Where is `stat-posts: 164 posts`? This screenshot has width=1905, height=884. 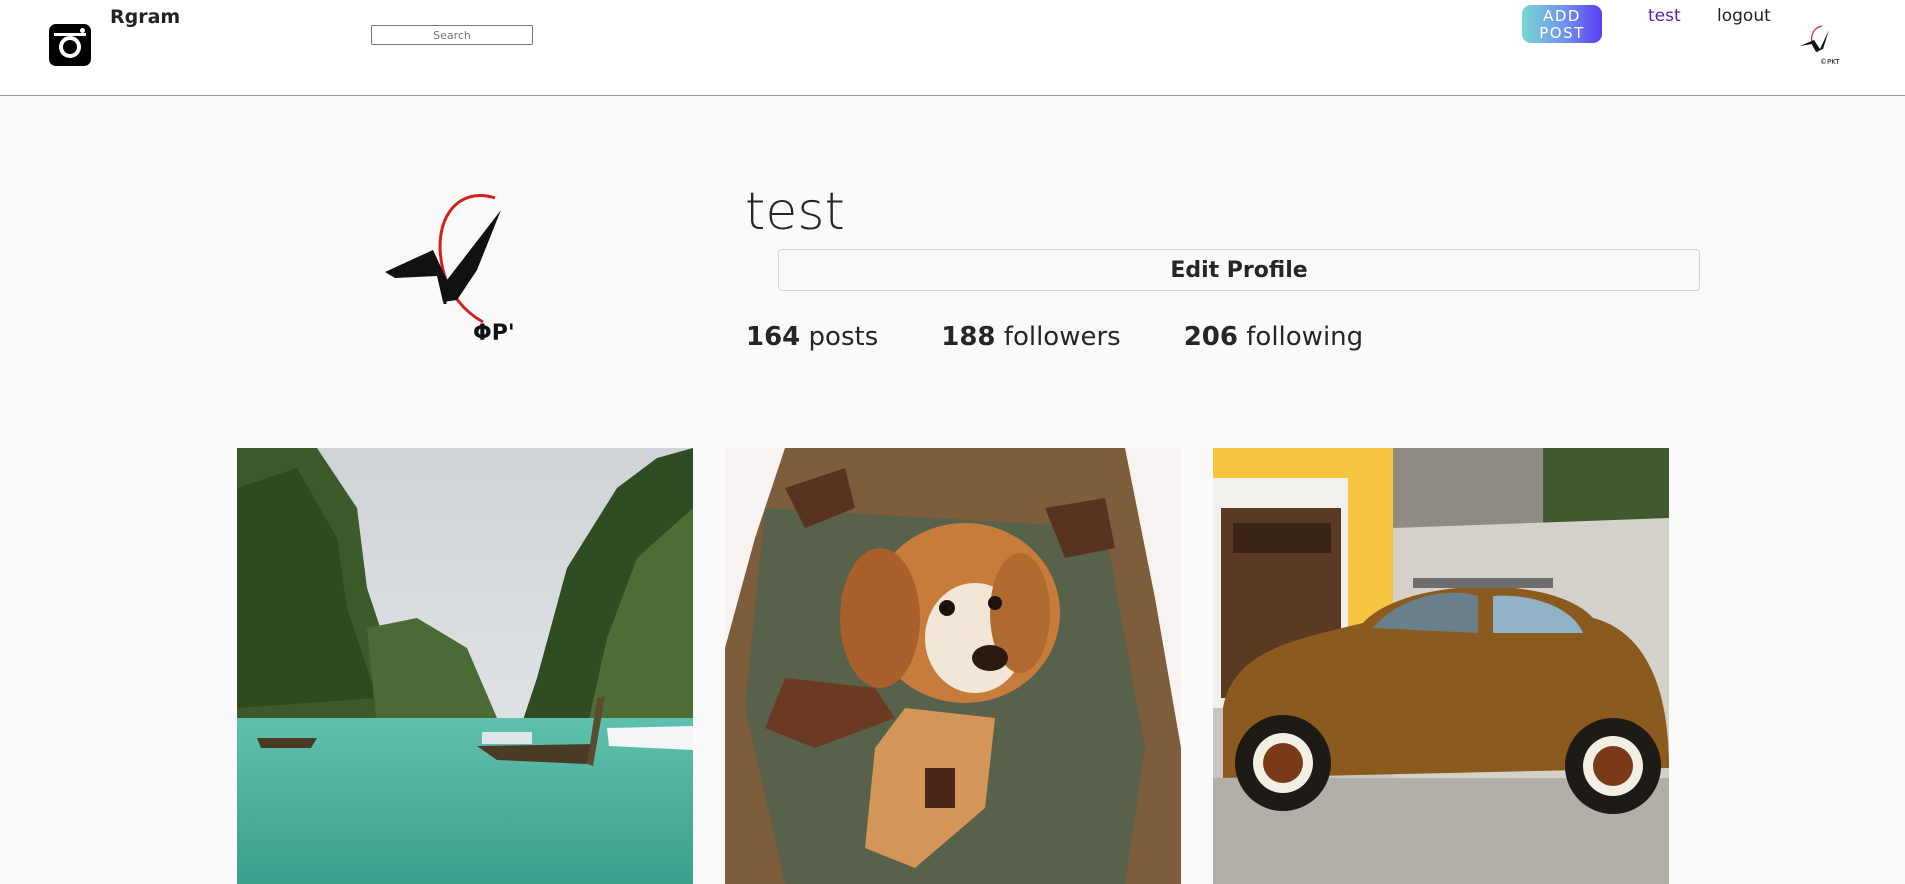 stat-posts: 164 posts is located at coordinates (812, 337).